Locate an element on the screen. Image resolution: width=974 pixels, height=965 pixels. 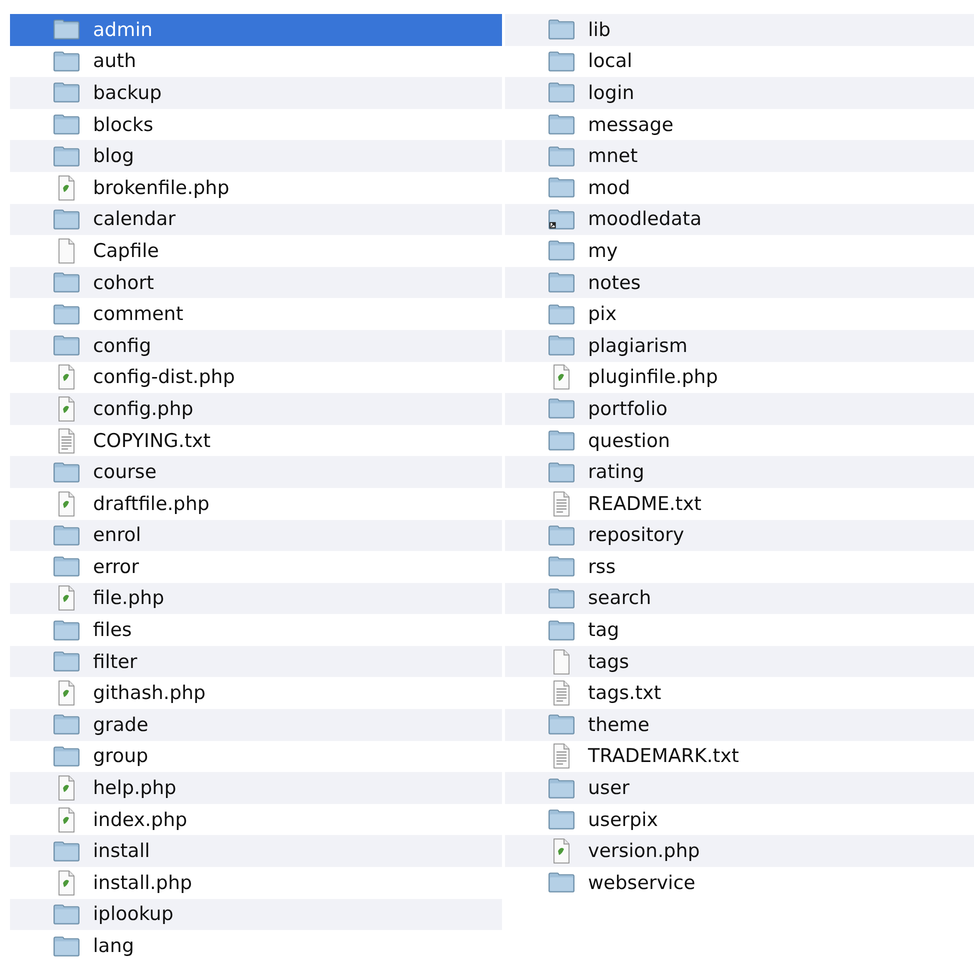
file-row: tags is located at coordinates (739, 662).